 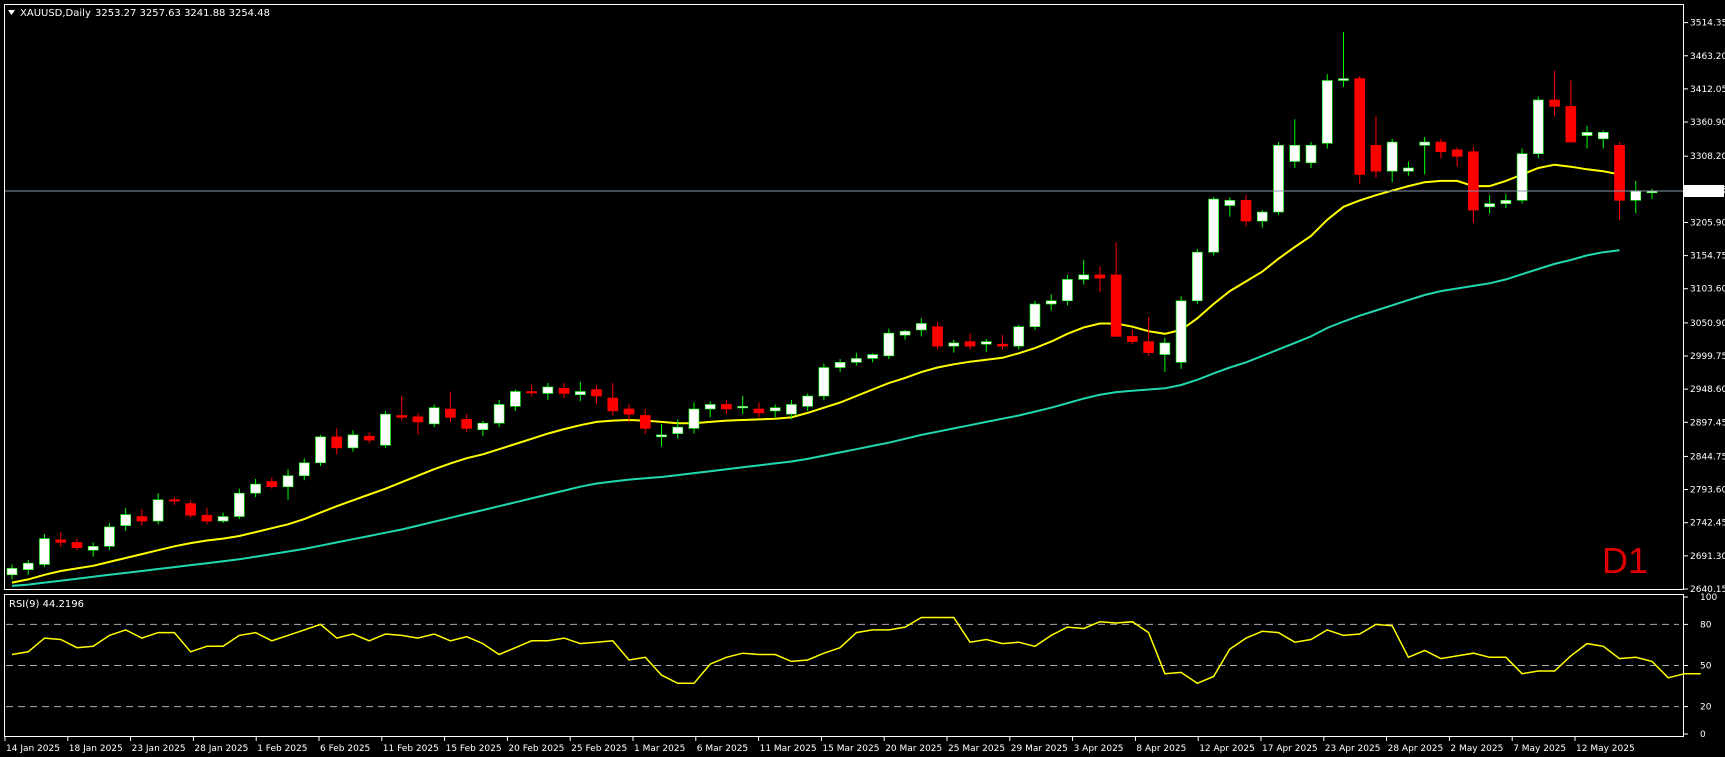 I want to click on price-tick-label: 3463.20, so click(x=1707, y=57).